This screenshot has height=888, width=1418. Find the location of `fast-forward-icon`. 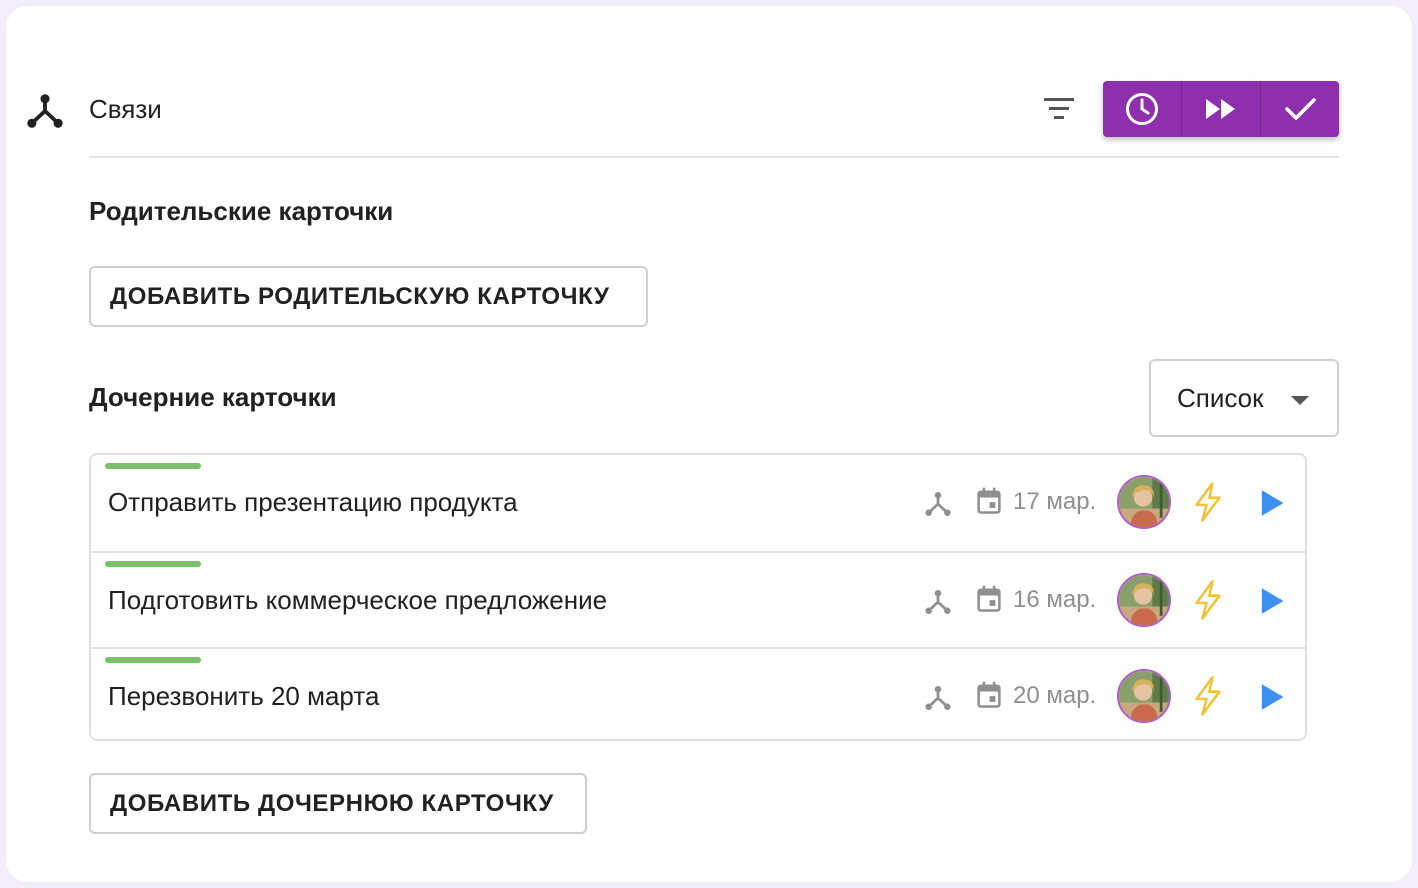

fast-forward-icon is located at coordinates (1220, 109).